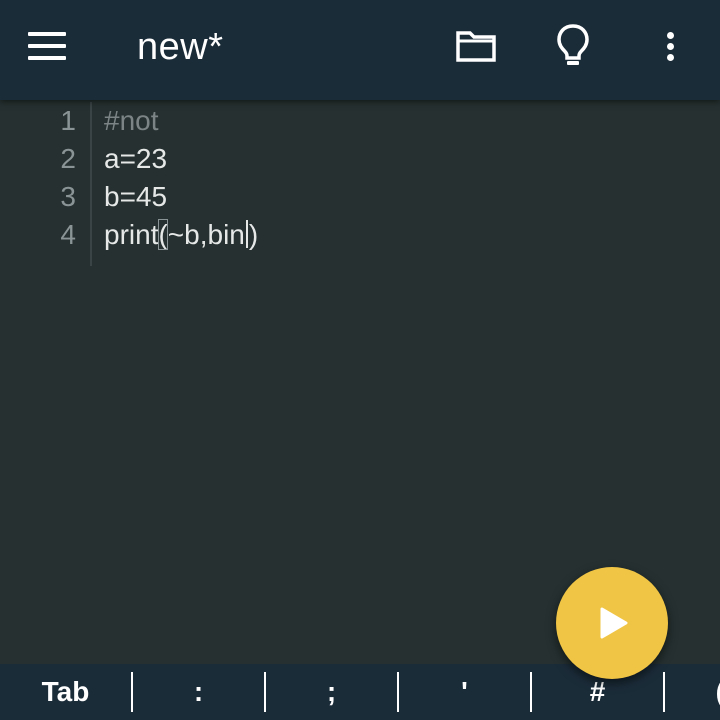 The width and height of the screenshot is (720, 720). Describe the element at coordinates (131, 121) in the screenshot. I see `code-text: #not` at that location.